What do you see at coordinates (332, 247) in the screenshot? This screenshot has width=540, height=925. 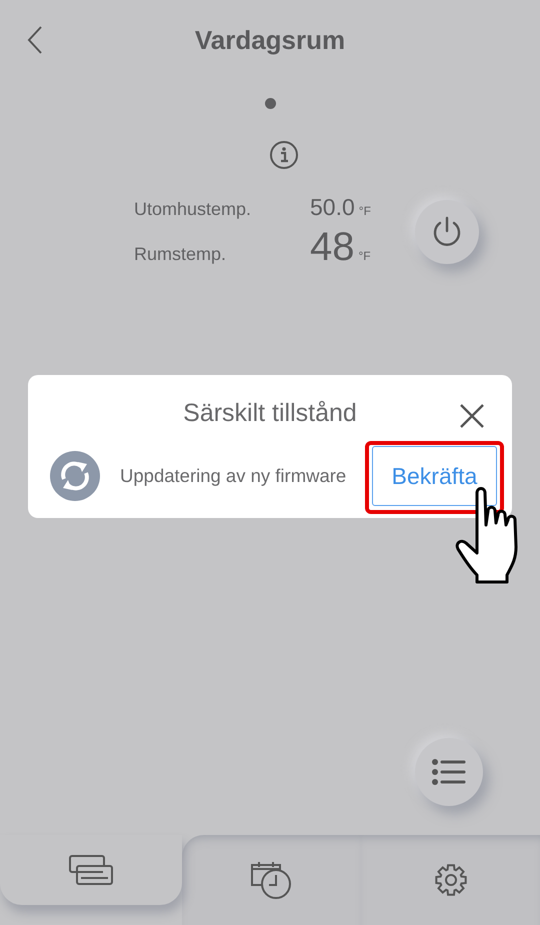 I see `temperature-value: 48` at bounding box center [332, 247].